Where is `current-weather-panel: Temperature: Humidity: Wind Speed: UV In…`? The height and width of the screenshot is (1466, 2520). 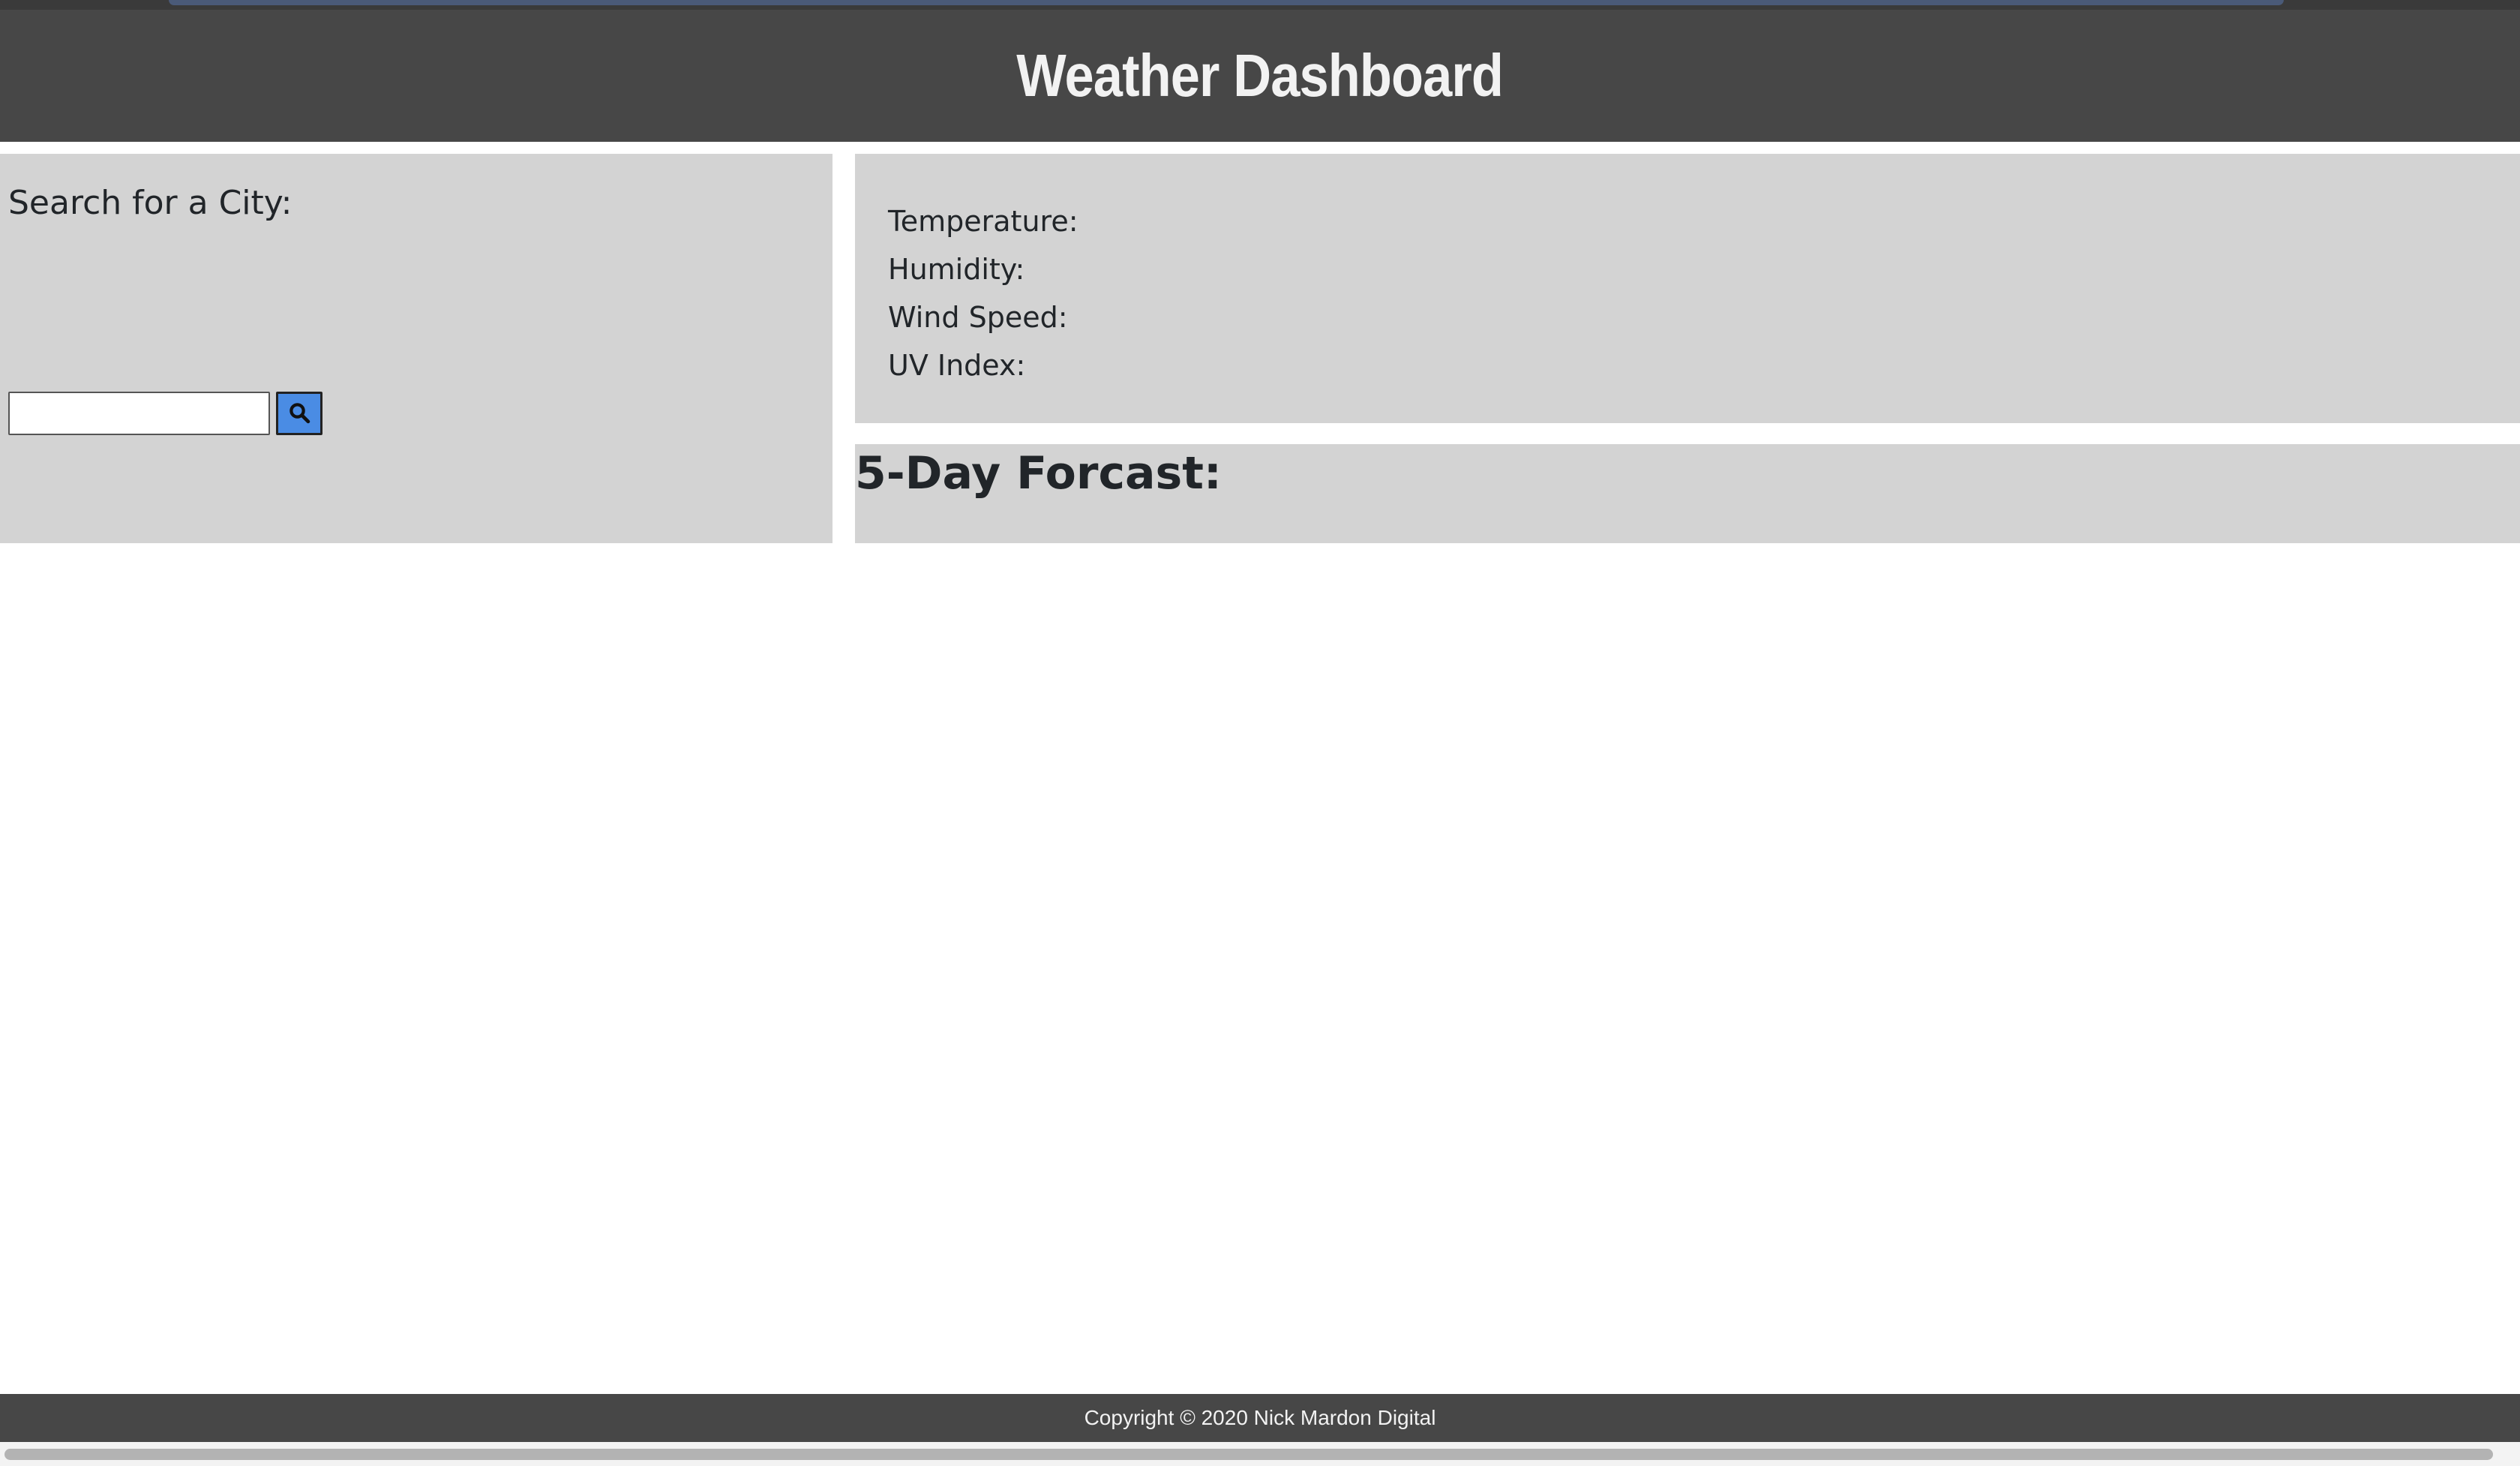
current-weather-panel: Temperature: Humidity: Wind Speed: UV In… is located at coordinates (1687, 288).